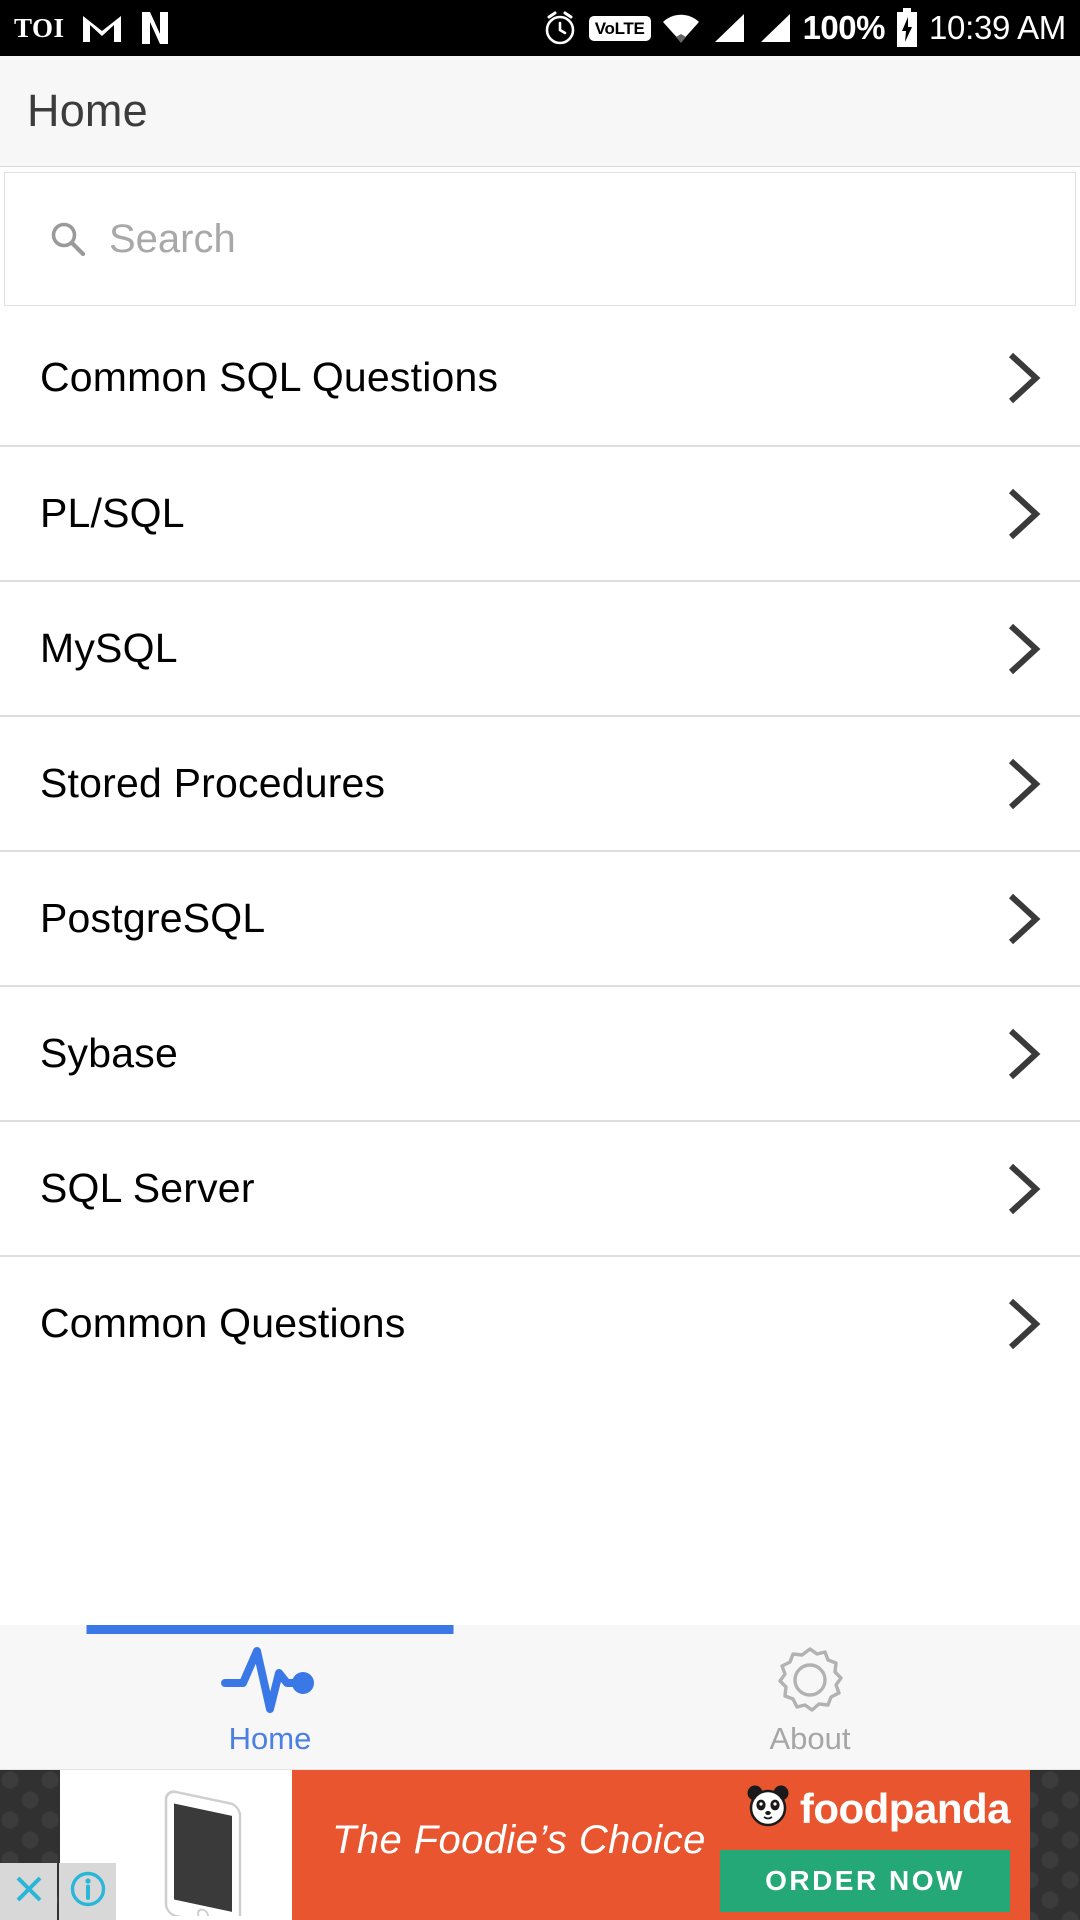  I want to click on tab-about: About, so click(810, 1697).